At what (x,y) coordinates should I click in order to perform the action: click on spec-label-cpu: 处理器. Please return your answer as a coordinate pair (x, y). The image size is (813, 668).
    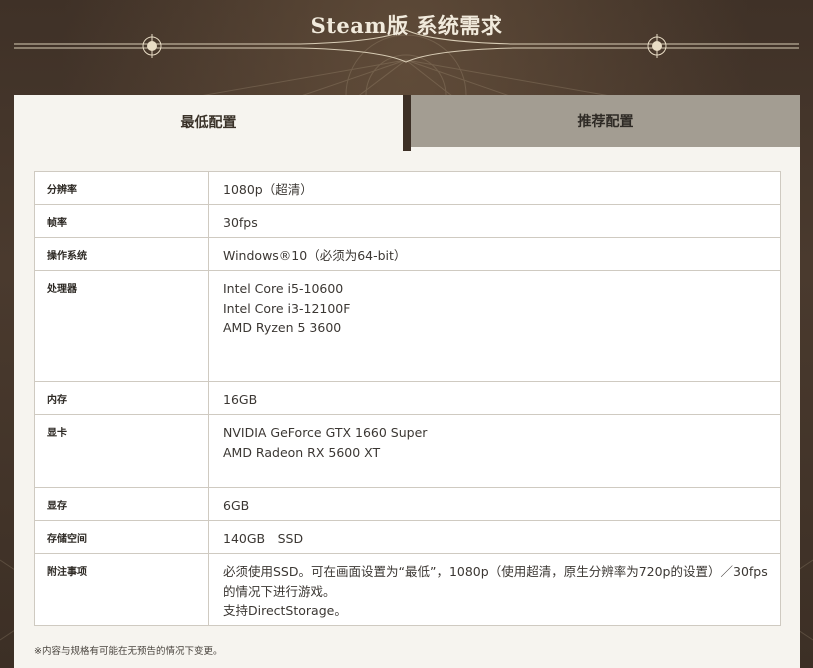
    Looking at the image, I should click on (121, 326).